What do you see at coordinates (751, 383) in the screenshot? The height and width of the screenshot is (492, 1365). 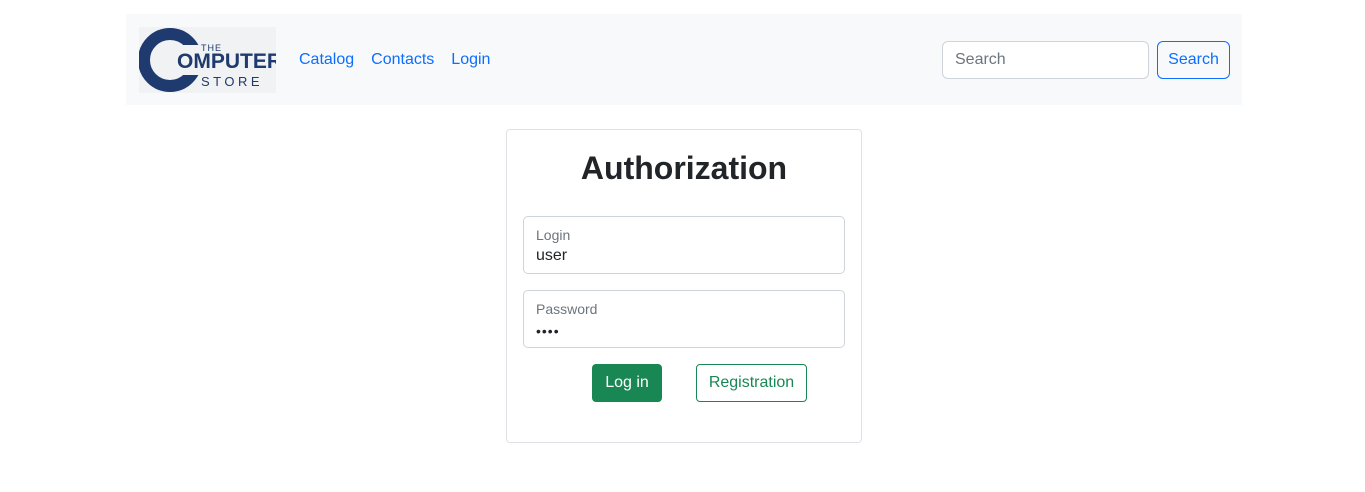 I see `registration-button: Registration` at bounding box center [751, 383].